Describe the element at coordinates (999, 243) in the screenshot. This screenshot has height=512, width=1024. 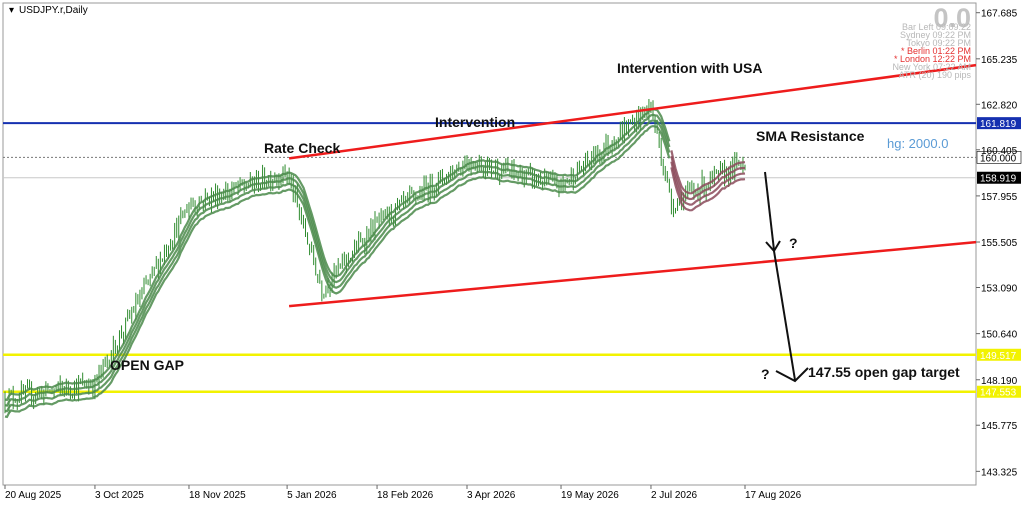
I see `y-tick-label: 155.505` at that location.